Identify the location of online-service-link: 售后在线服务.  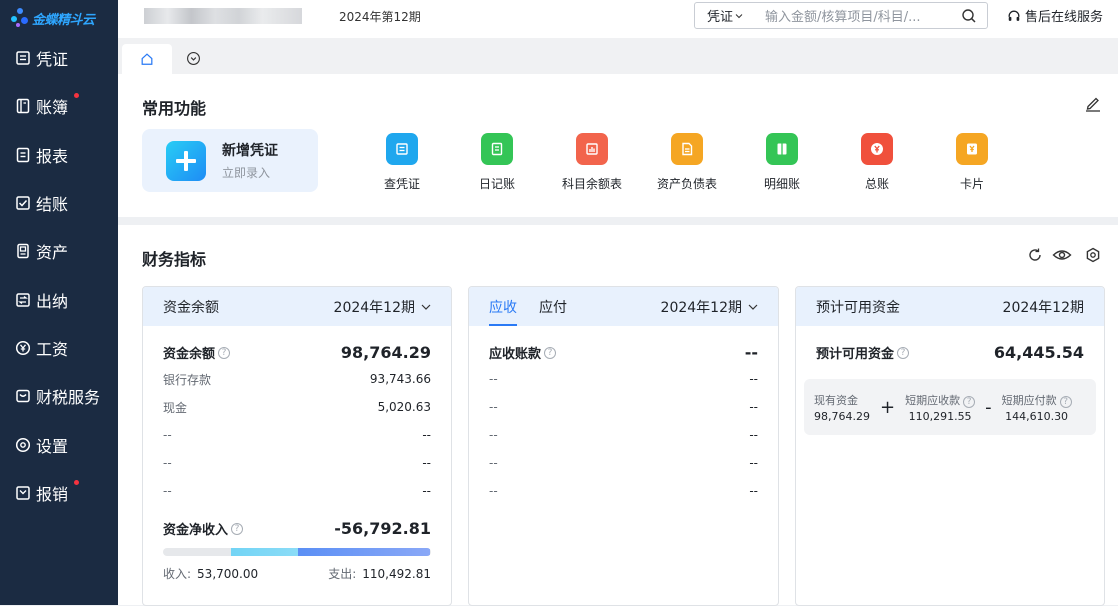
(1055, 15).